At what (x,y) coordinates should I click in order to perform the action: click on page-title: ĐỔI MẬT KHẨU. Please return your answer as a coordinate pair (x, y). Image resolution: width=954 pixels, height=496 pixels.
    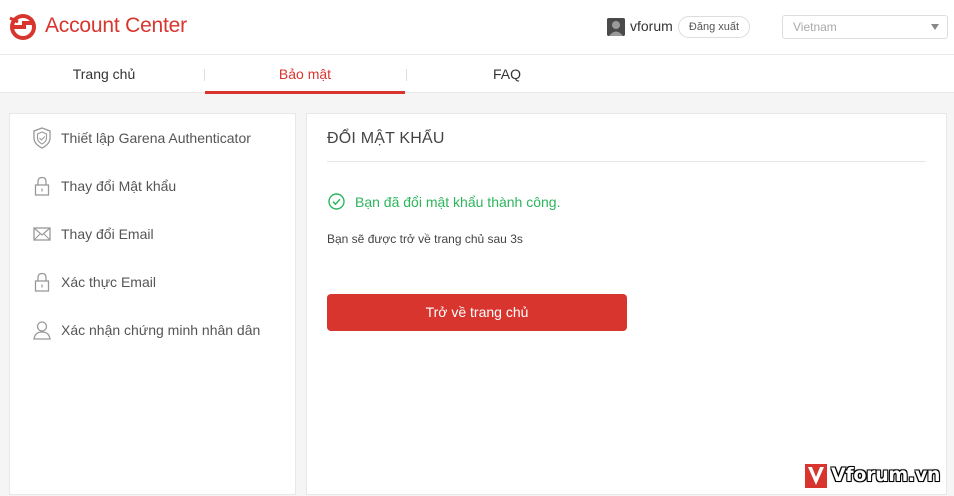
    Looking at the image, I should click on (386, 138).